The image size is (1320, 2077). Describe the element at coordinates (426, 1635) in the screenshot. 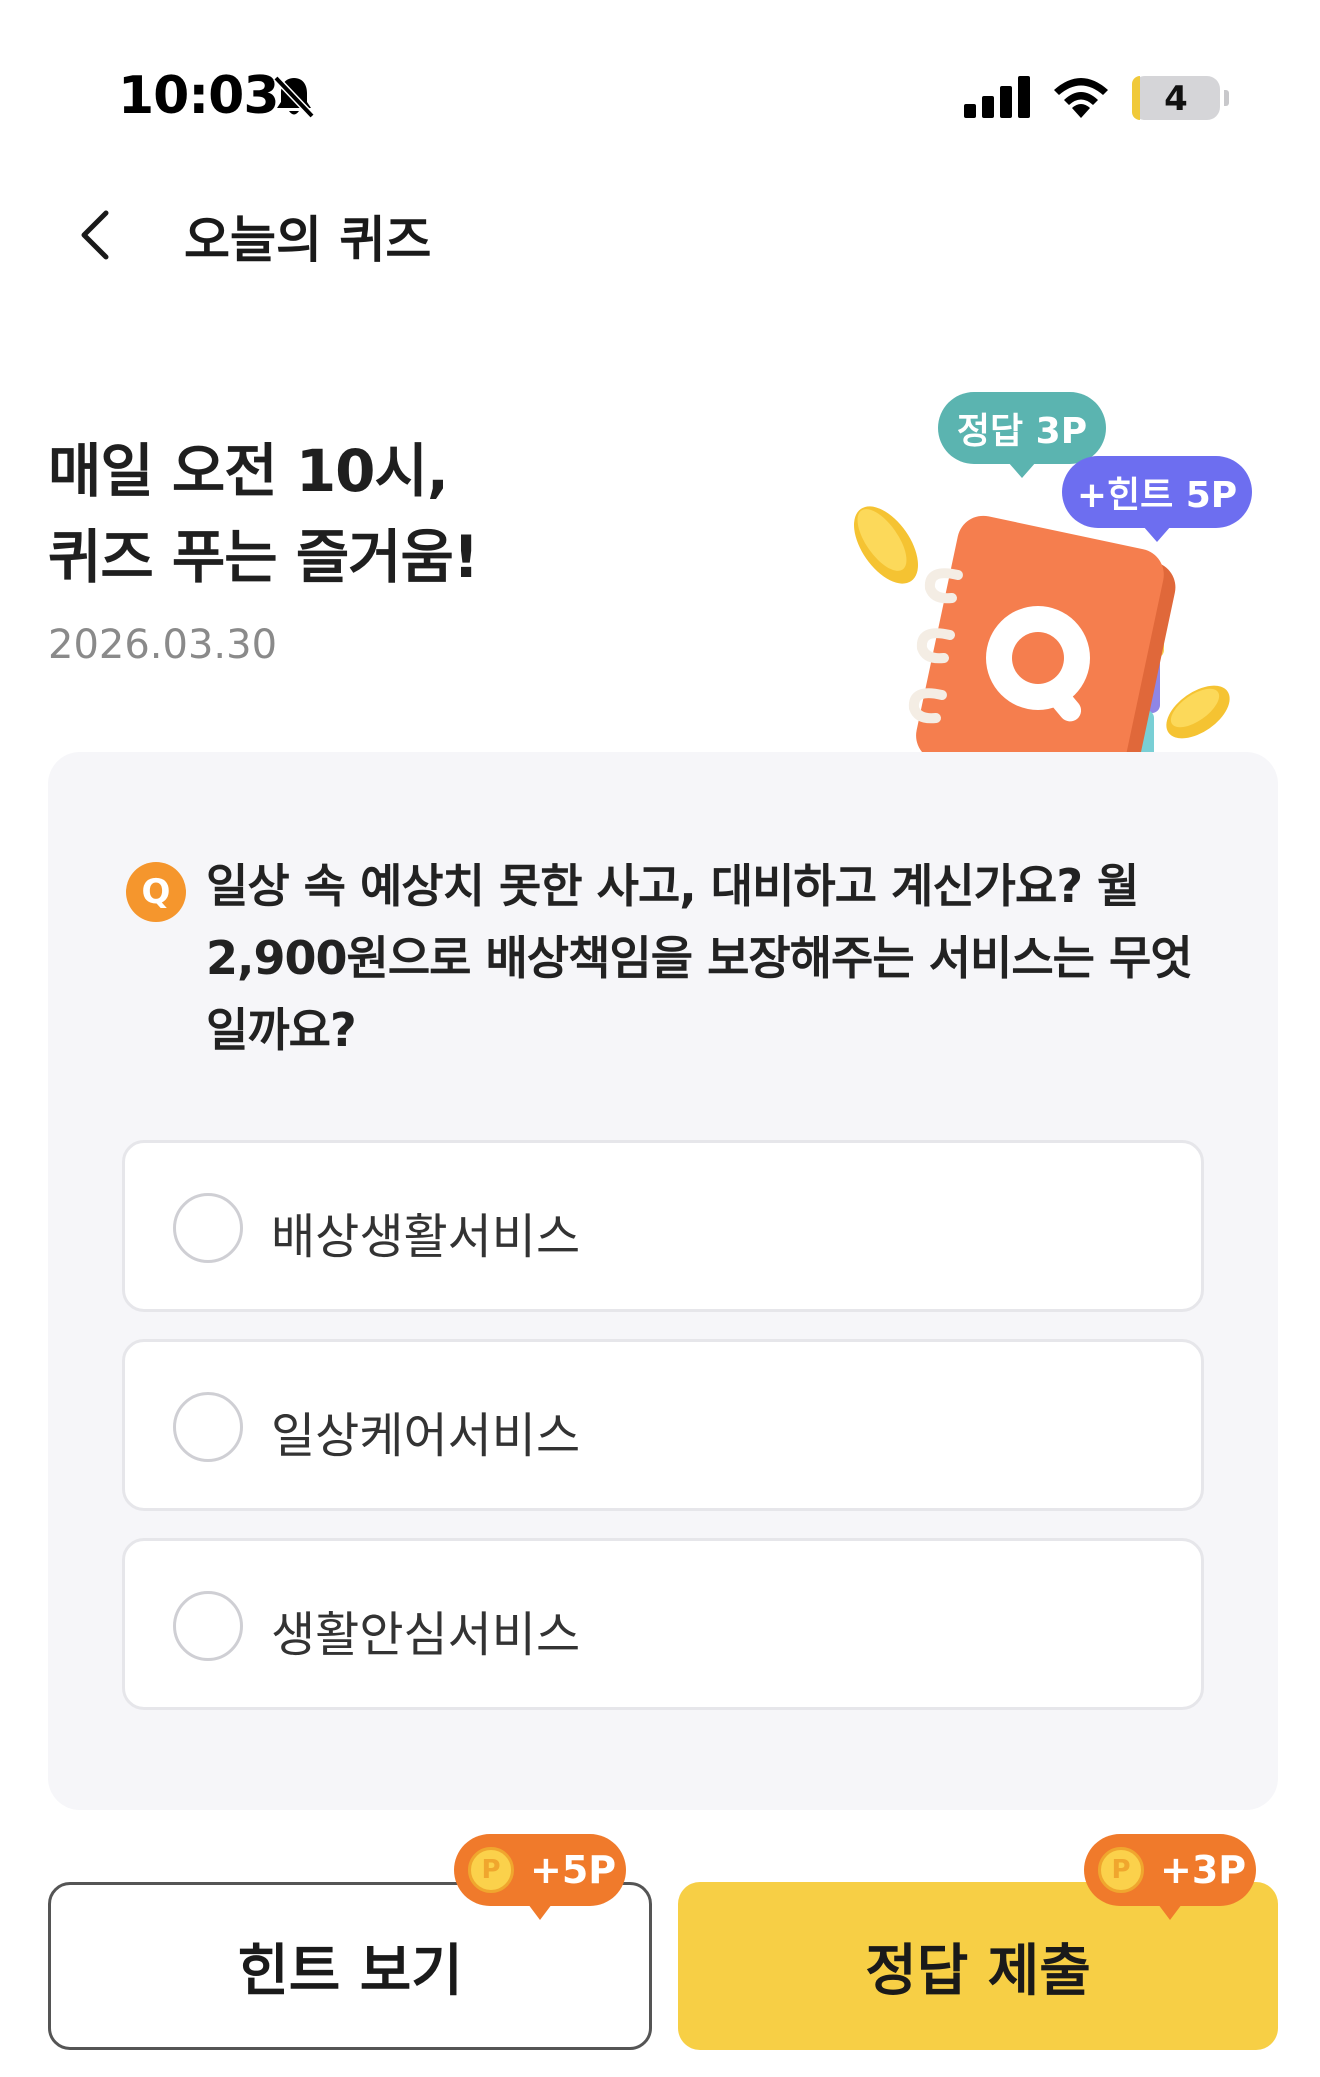

I see `option-label: 생활안심서비스` at that location.